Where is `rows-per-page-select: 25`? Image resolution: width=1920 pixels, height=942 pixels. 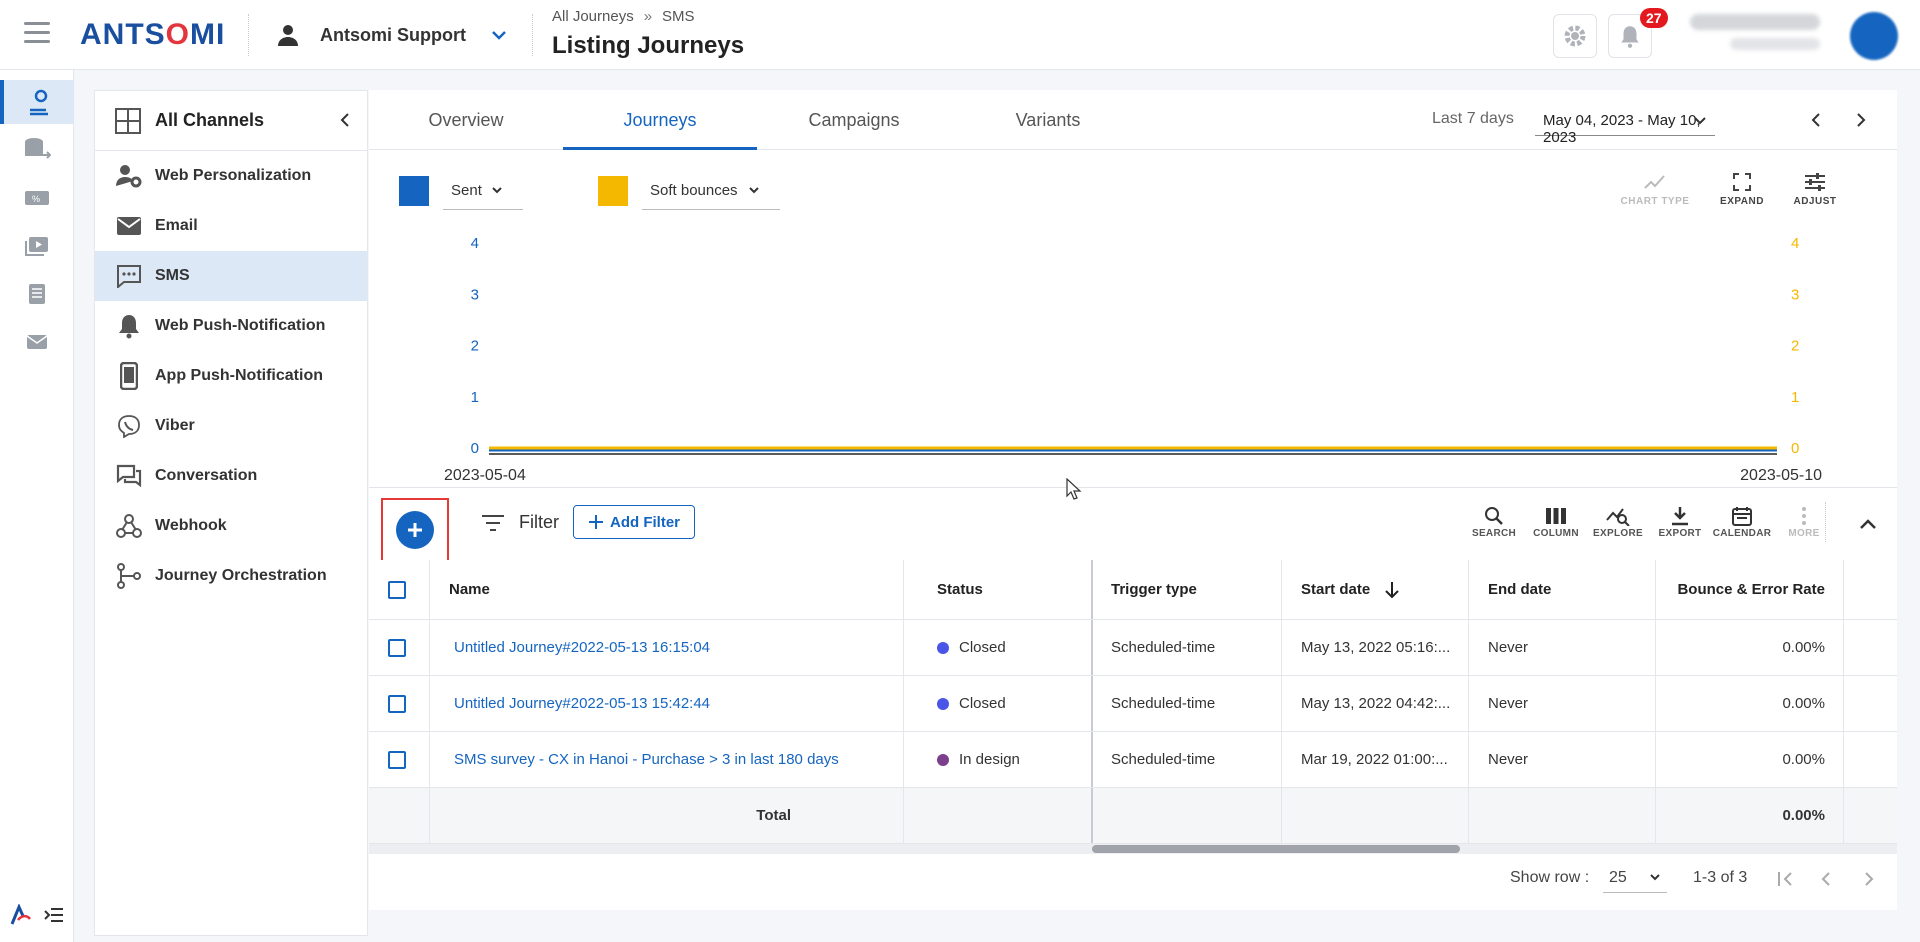
rows-per-page-select: 25 is located at coordinates (1635, 878).